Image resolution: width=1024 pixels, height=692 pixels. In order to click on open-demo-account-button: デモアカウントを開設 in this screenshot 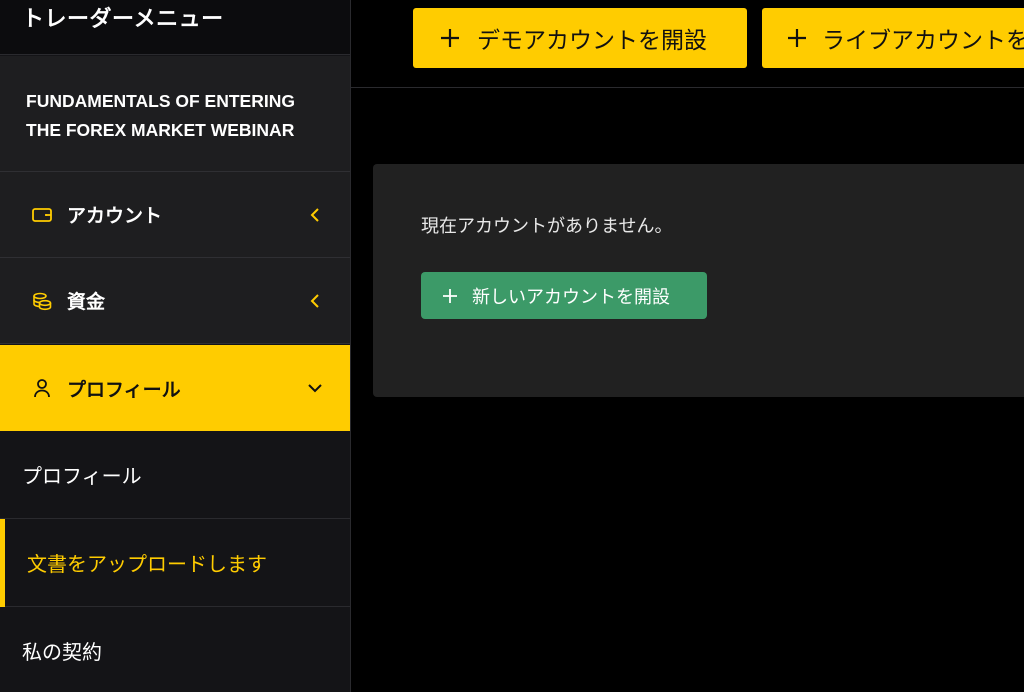, I will do `click(580, 38)`.